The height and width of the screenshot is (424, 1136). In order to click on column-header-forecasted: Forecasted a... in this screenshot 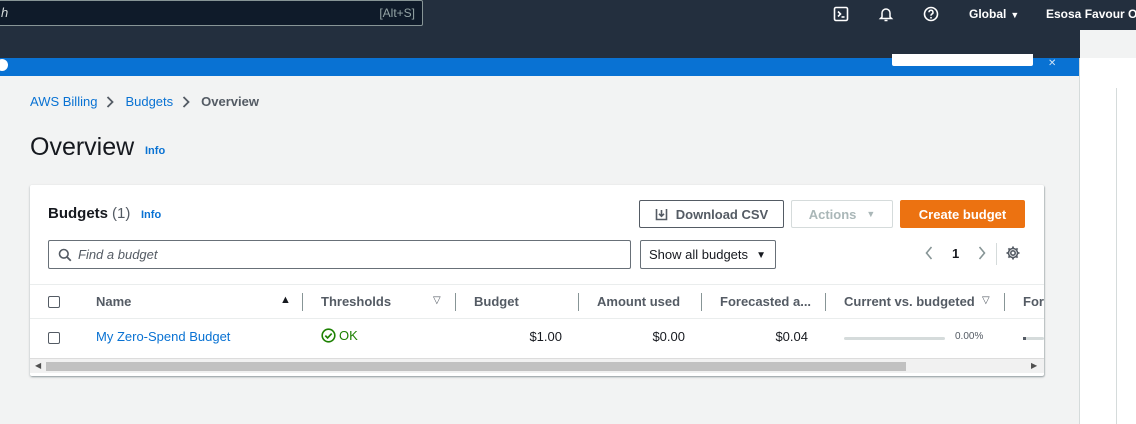, I will do `click(765, 301)`.